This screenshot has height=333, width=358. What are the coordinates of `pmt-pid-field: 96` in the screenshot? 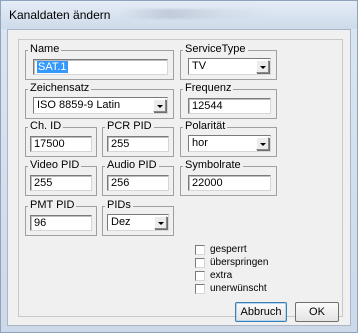 It's located at (61, 223).